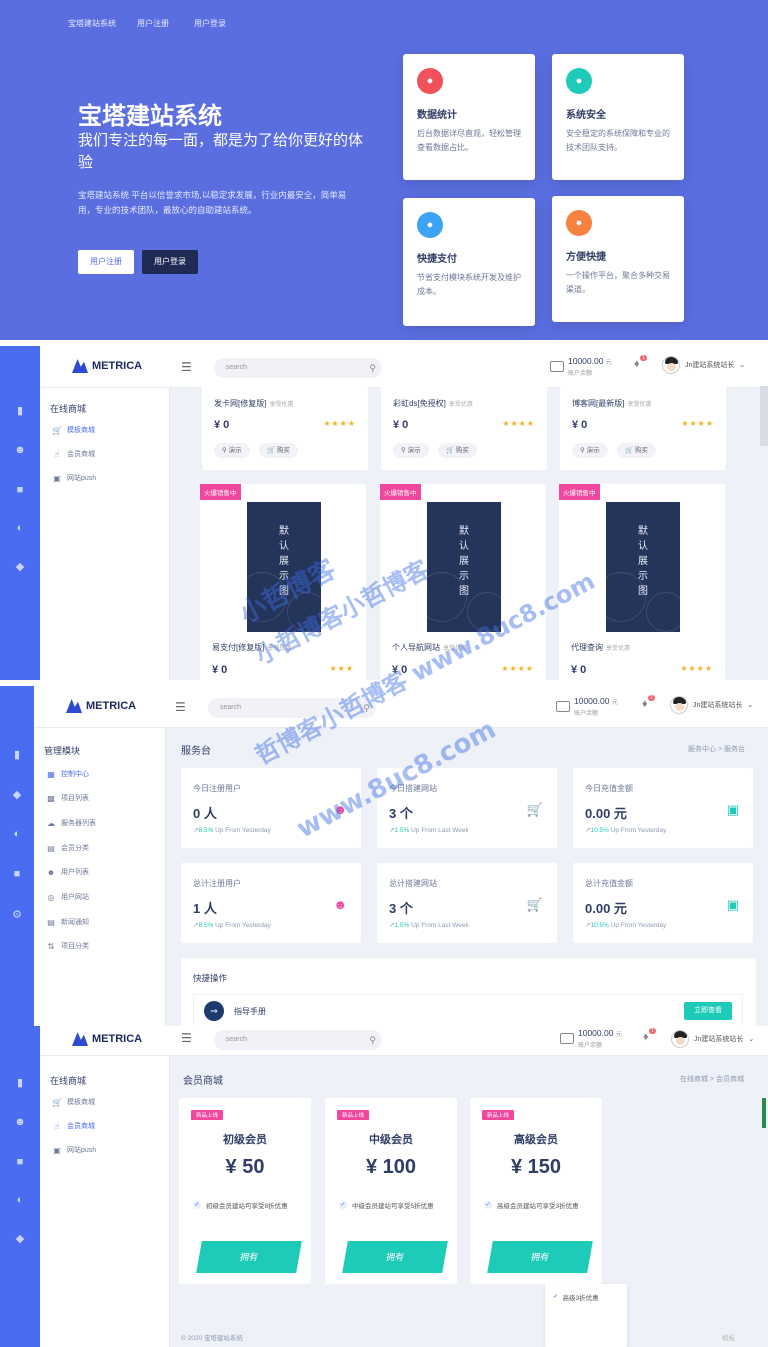 Image resolution: width=768 pixels, height=1347 pixels. What do you see at coordinates (353, 1115) in the screenshot?
I see `new-badge: 新品上线` at bounding box center [353, 1115].